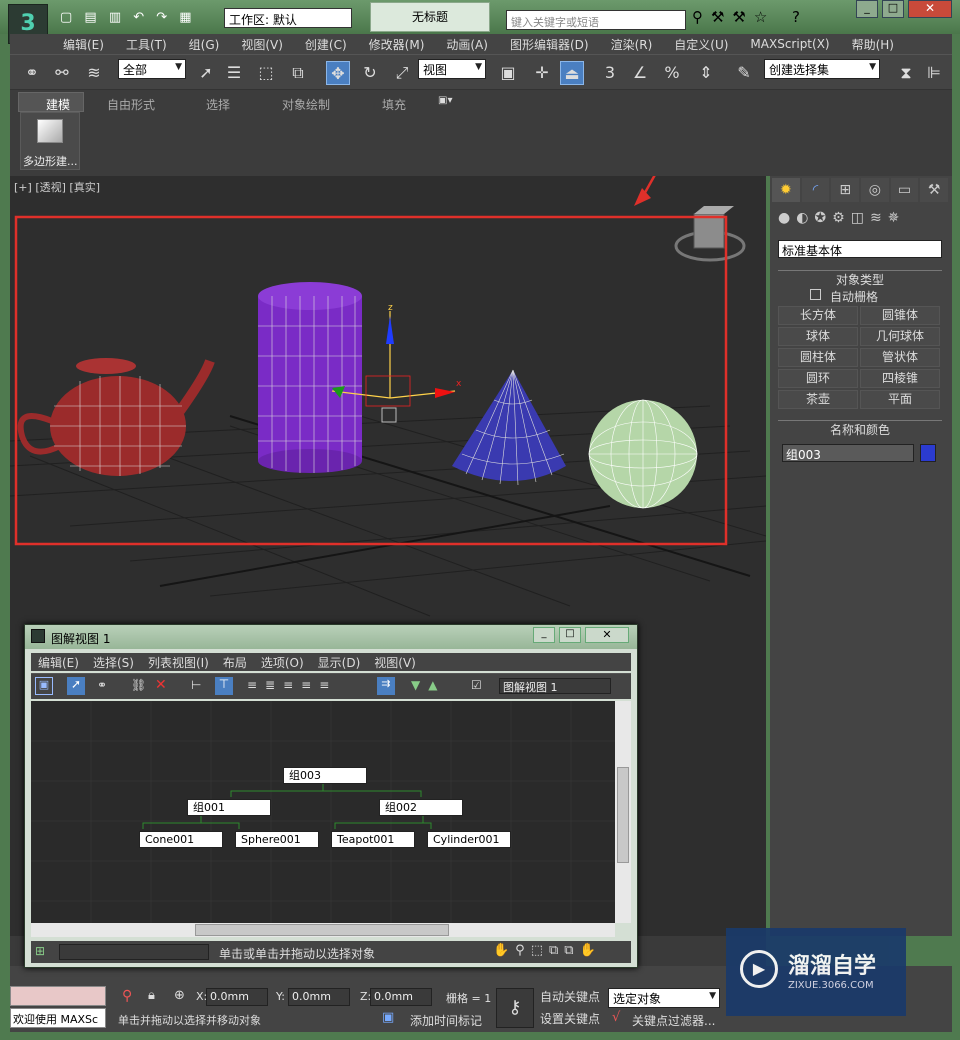 This screenshot has width=960, height=1040. I want to click on arrange-children-icon: ⇉, so click(386, 686).